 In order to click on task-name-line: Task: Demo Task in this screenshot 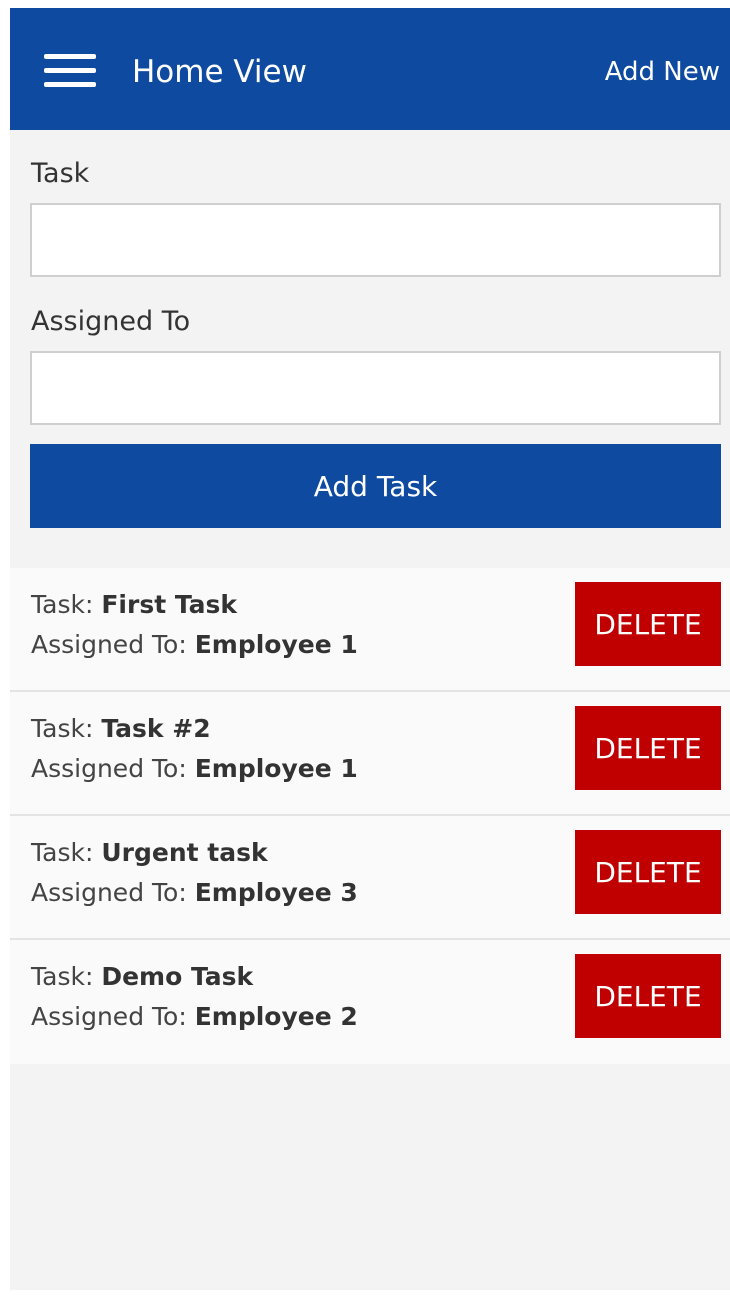, I will do `click(142, 977)`.